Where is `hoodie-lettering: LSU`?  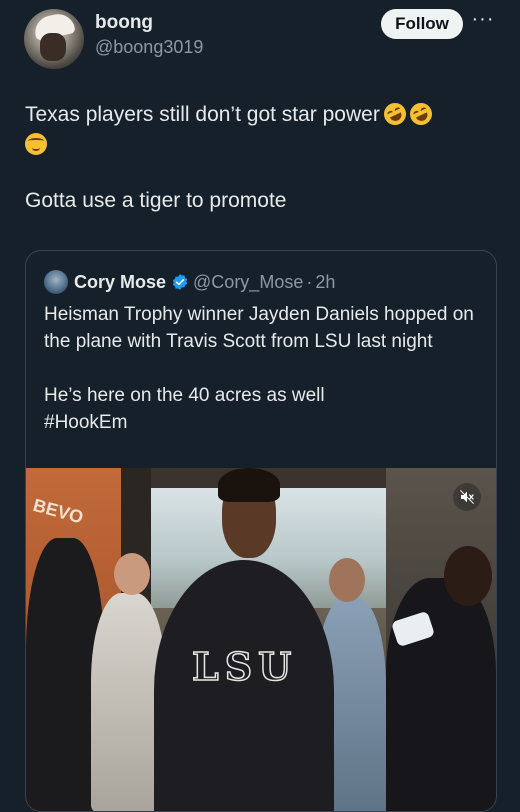 hoodie-lettering: LSU is located at coordinates (244, 666).